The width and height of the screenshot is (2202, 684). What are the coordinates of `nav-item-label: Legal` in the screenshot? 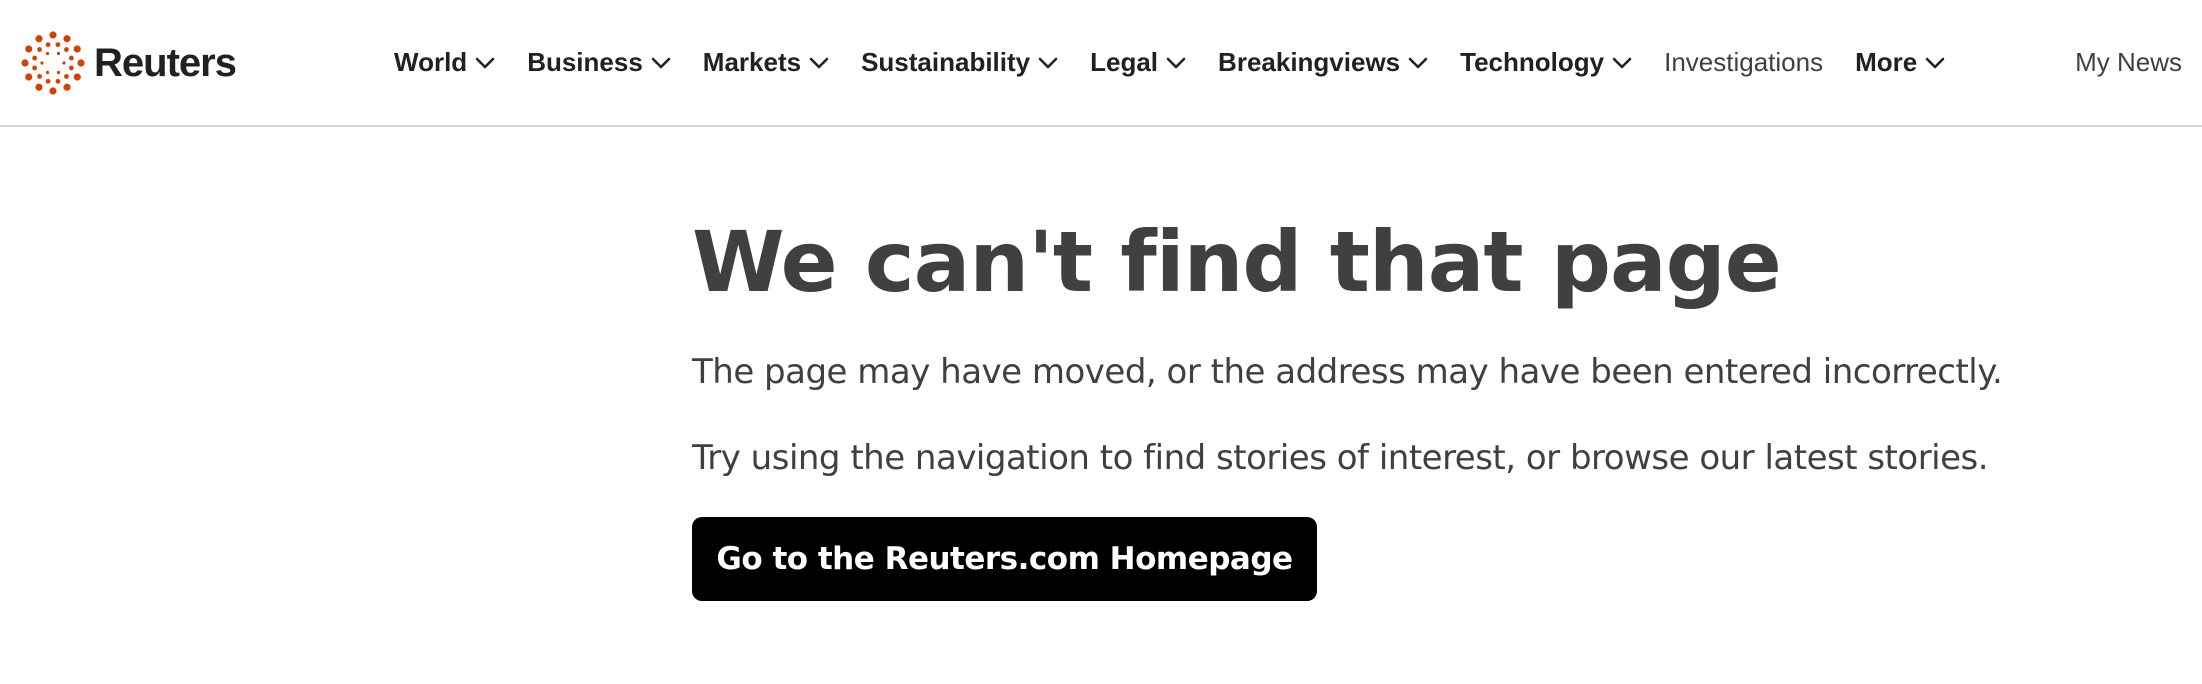 It's located at (1124, 62).